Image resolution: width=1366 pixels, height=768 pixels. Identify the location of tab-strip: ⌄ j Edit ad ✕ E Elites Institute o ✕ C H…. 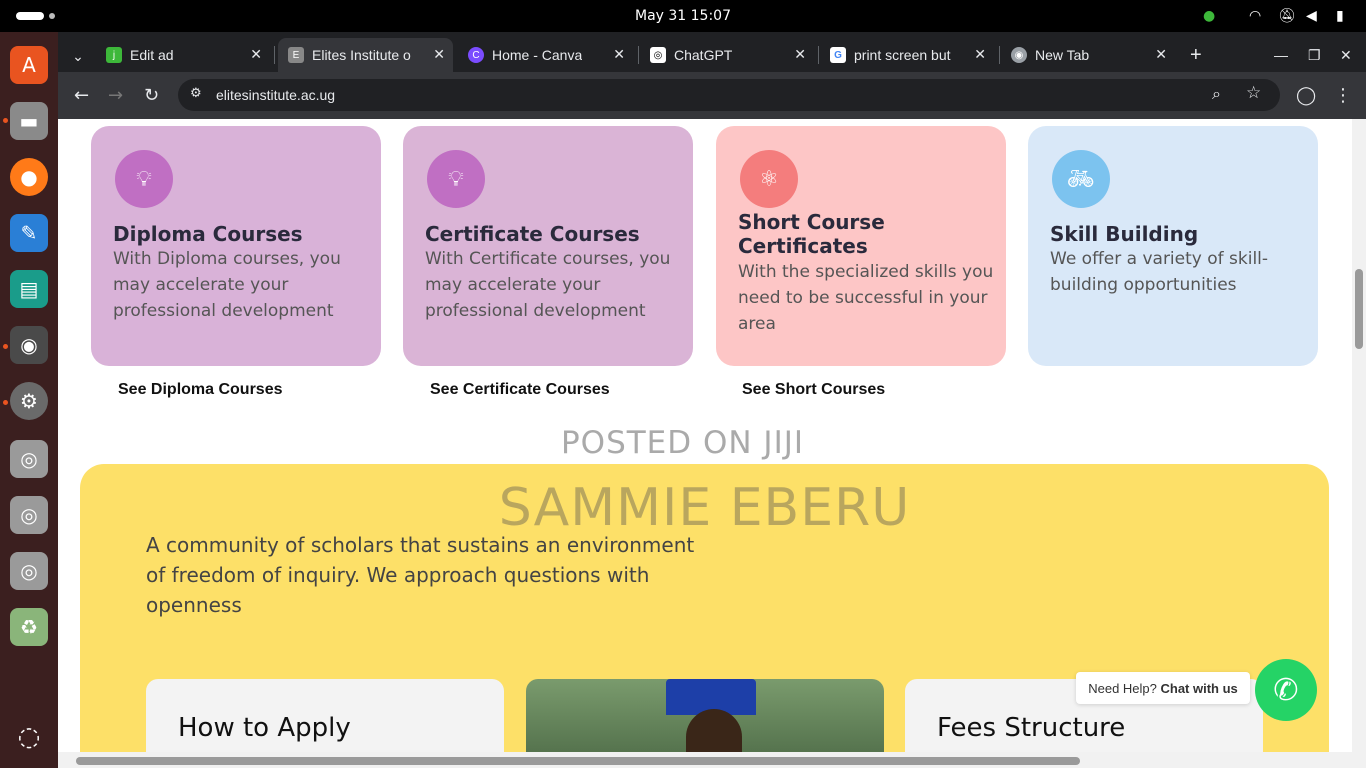
(712, 52).